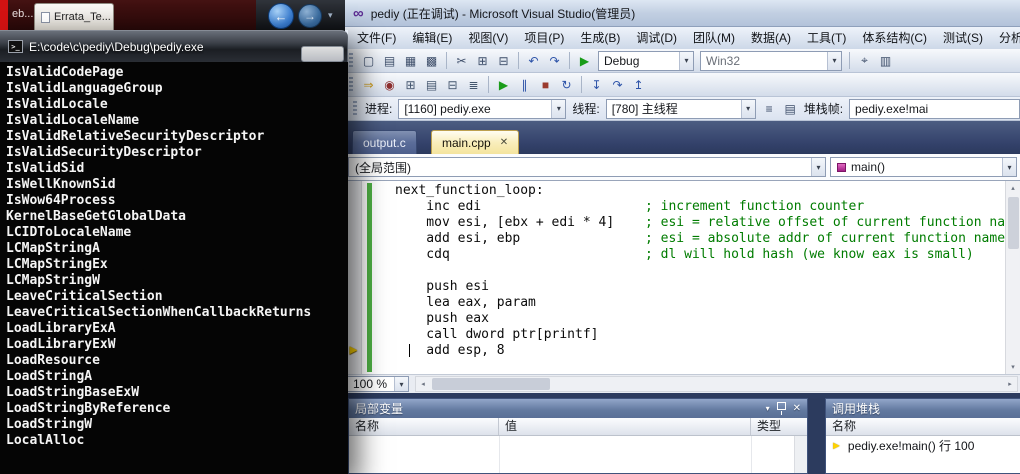  What do you see at coordinates (376, 38) in the screenshot?
I see `menu-item: 文件(F)` at bounding box center [376, 38].